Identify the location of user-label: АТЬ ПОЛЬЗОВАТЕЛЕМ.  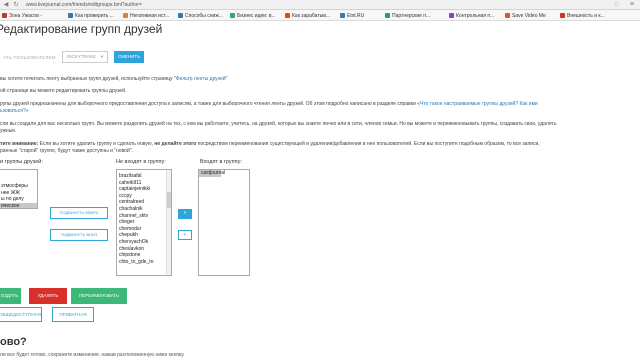
(29, 57).